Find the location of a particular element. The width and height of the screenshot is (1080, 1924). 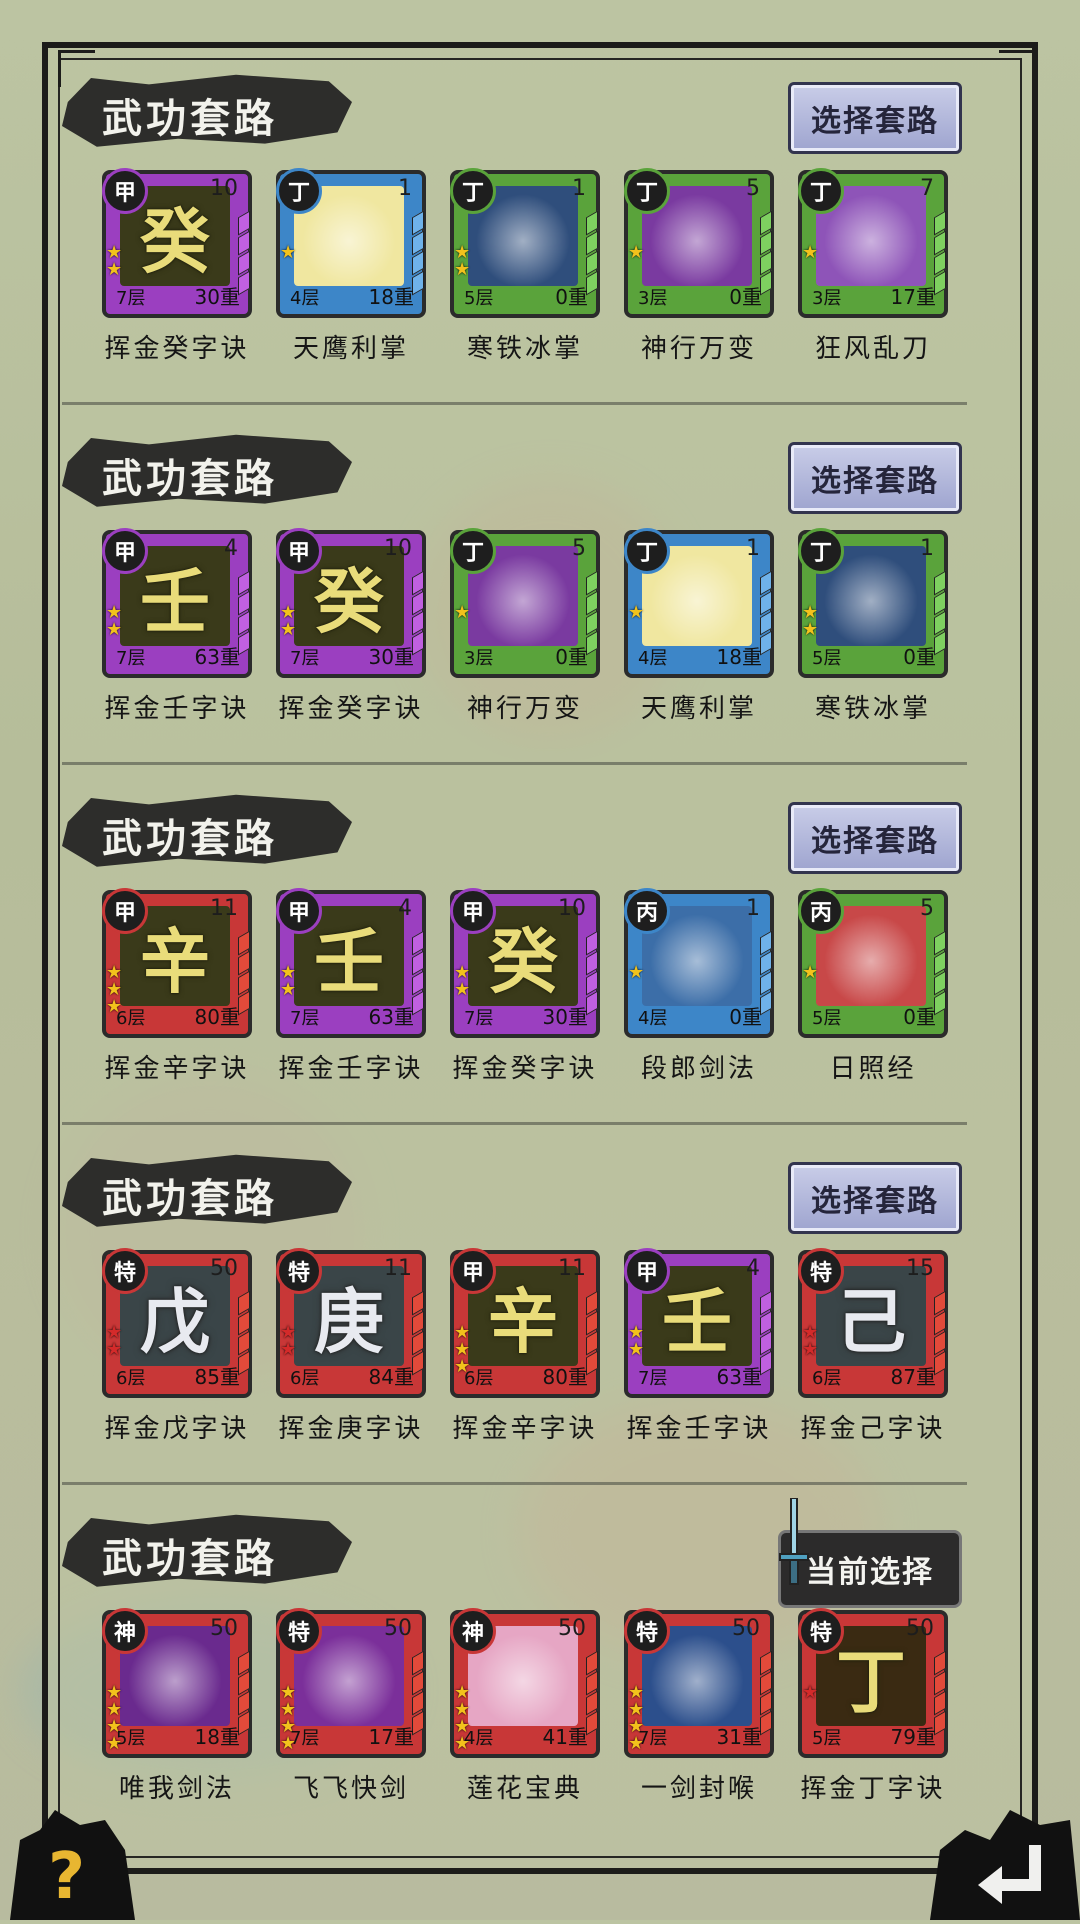

skill-card: 丙 1 ★ 4层 0重 段郎剑法 is located at coordinates (701, 986).